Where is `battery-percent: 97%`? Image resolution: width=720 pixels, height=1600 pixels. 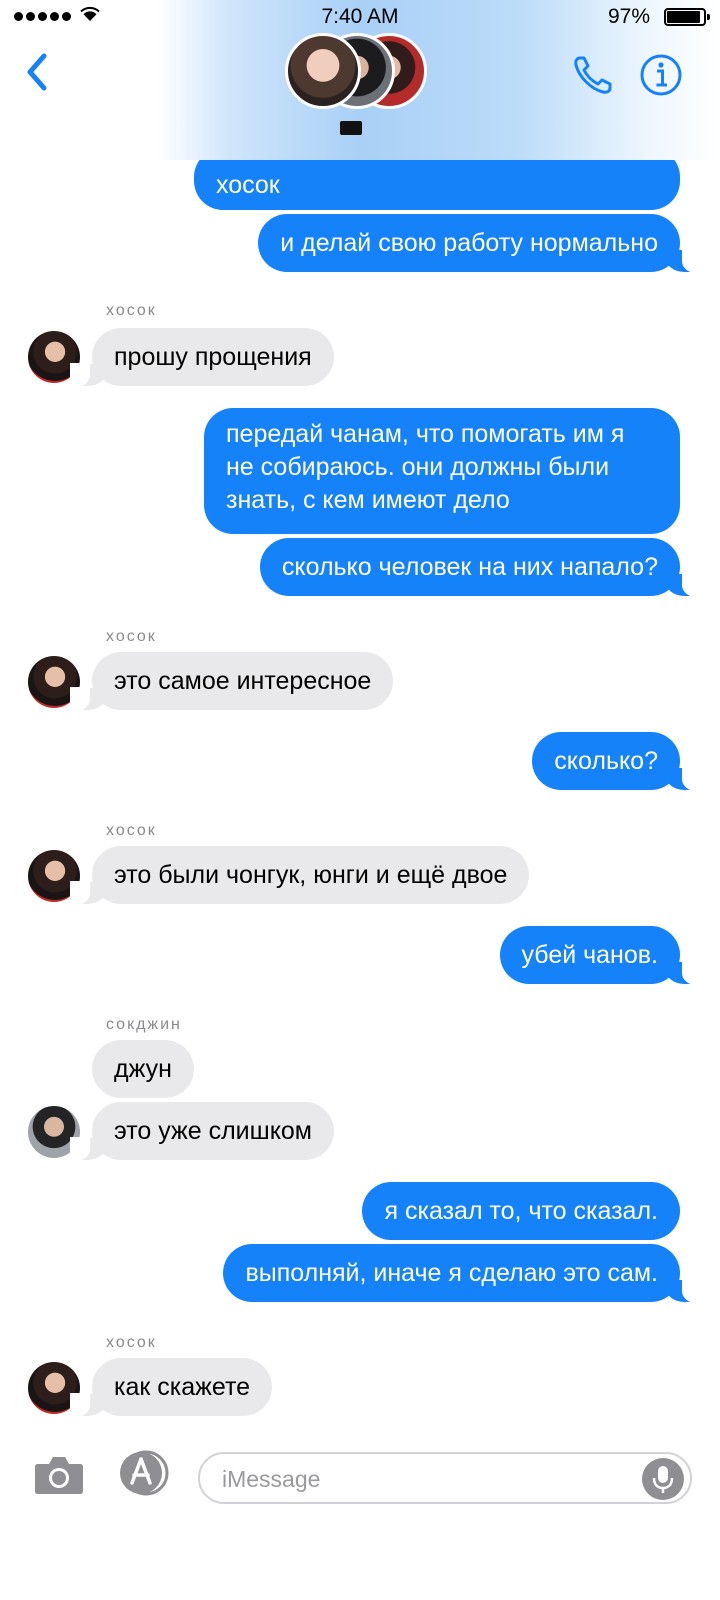 battery-percent: 97% is located at coordinates (628, 16).